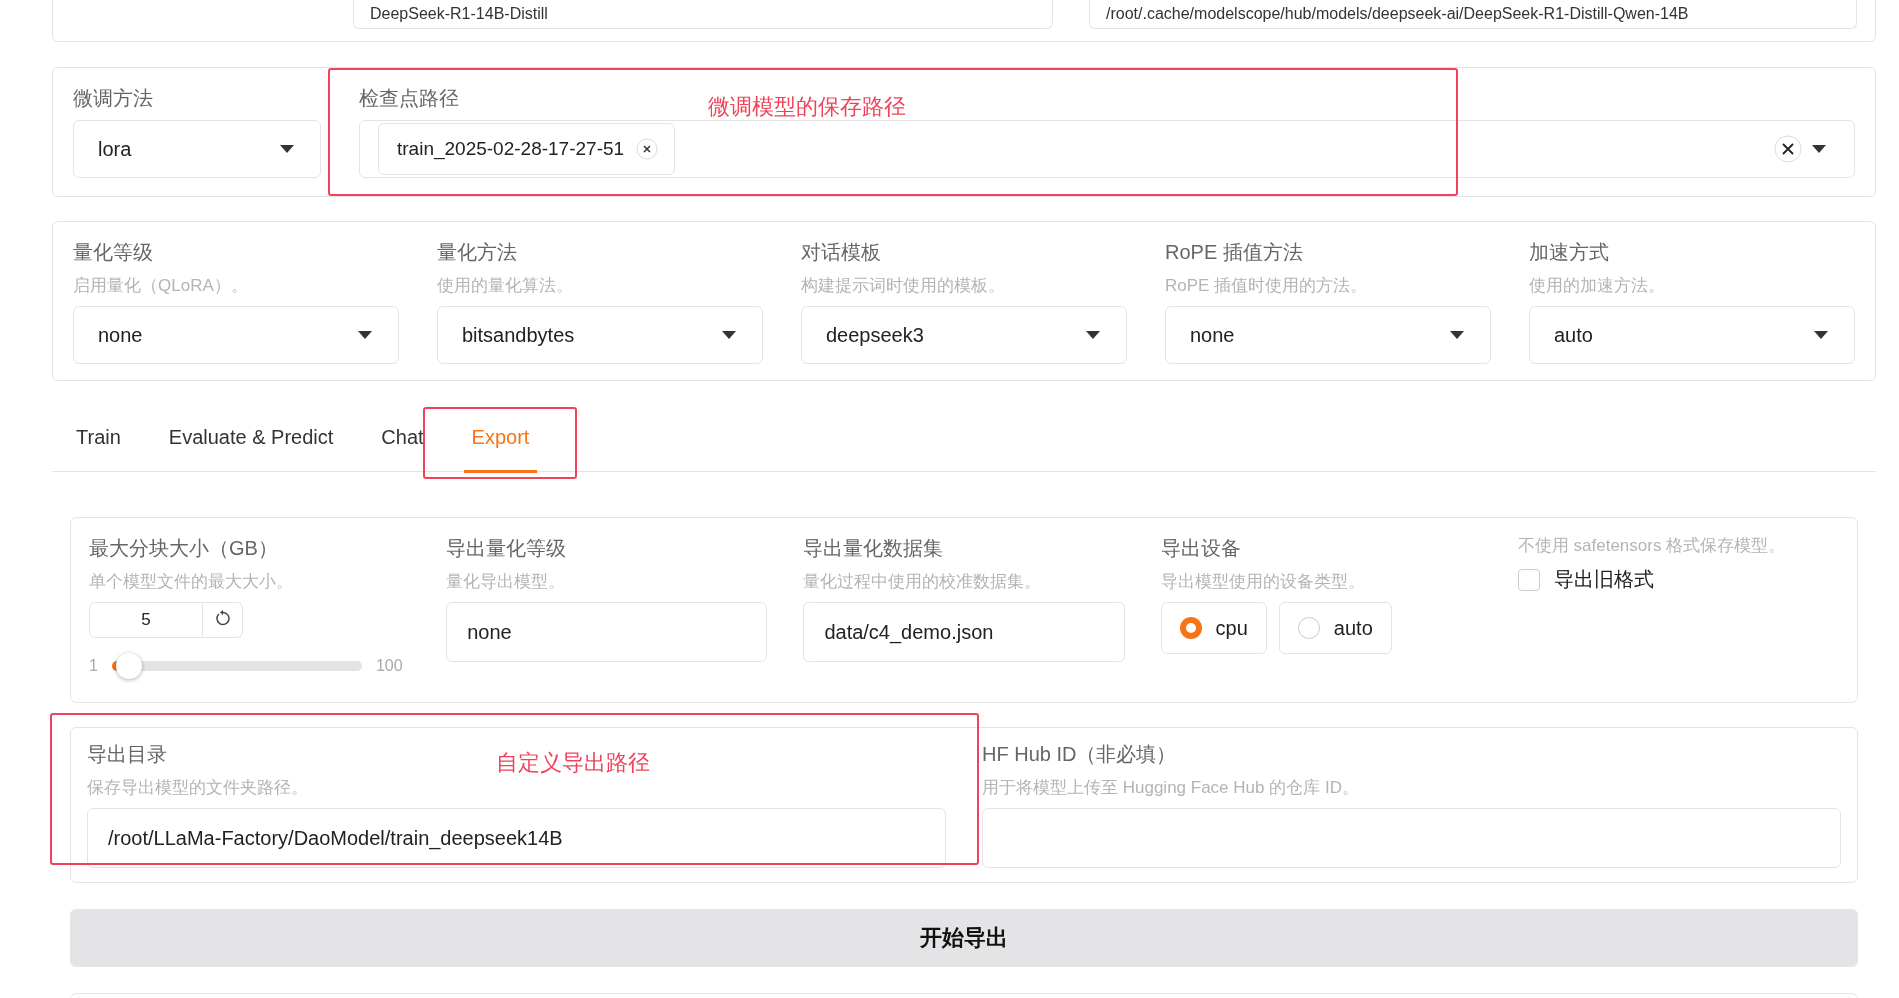 The image size is (1899, 998). What do you see at coordinates (402, 437) in the screenshot?
I see `tab: Chat` at bounding box center [402, 437].